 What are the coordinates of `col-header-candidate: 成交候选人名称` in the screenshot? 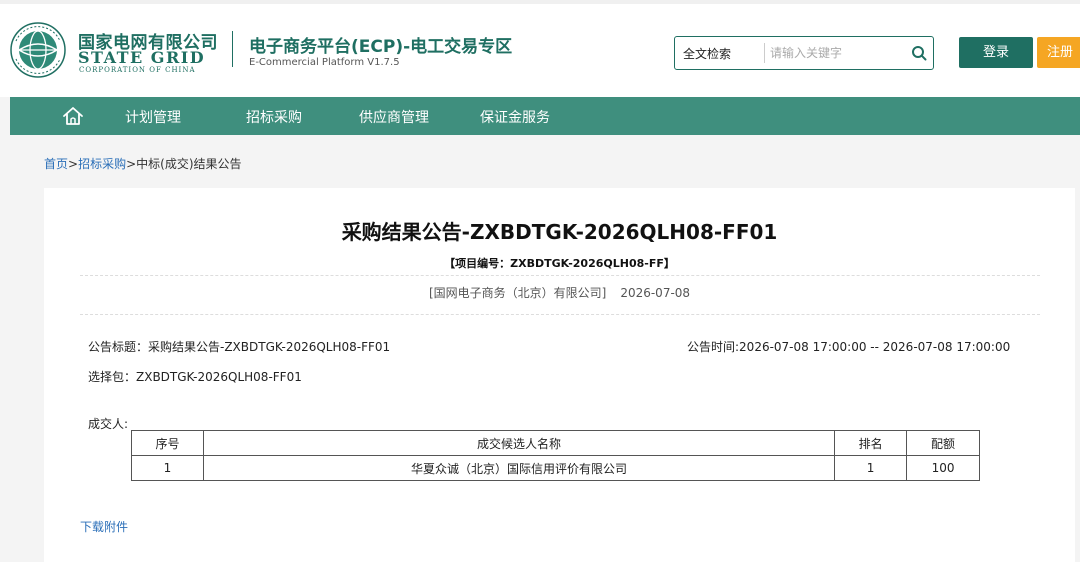 It's located at (519, 443).